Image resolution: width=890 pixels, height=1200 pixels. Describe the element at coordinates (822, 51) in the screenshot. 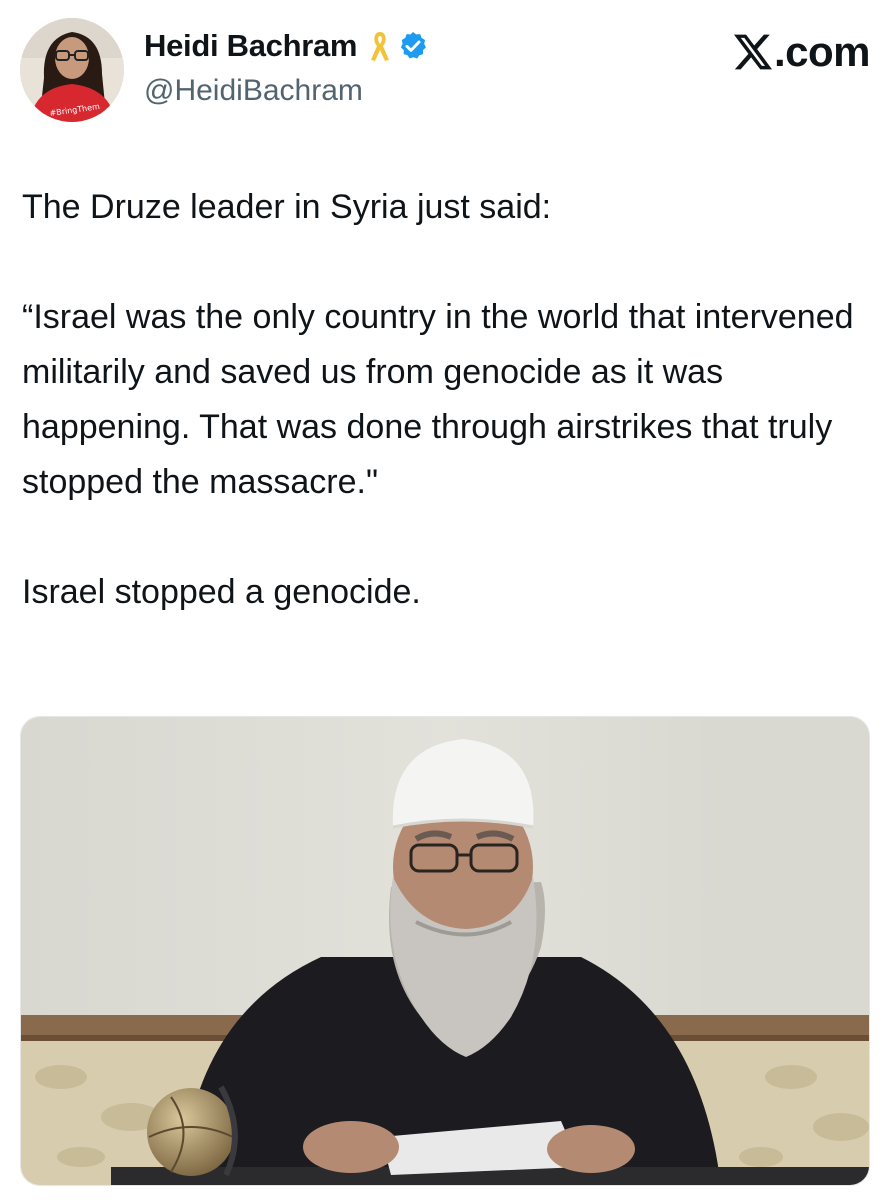

I see `brand-domain: .com` at that location.